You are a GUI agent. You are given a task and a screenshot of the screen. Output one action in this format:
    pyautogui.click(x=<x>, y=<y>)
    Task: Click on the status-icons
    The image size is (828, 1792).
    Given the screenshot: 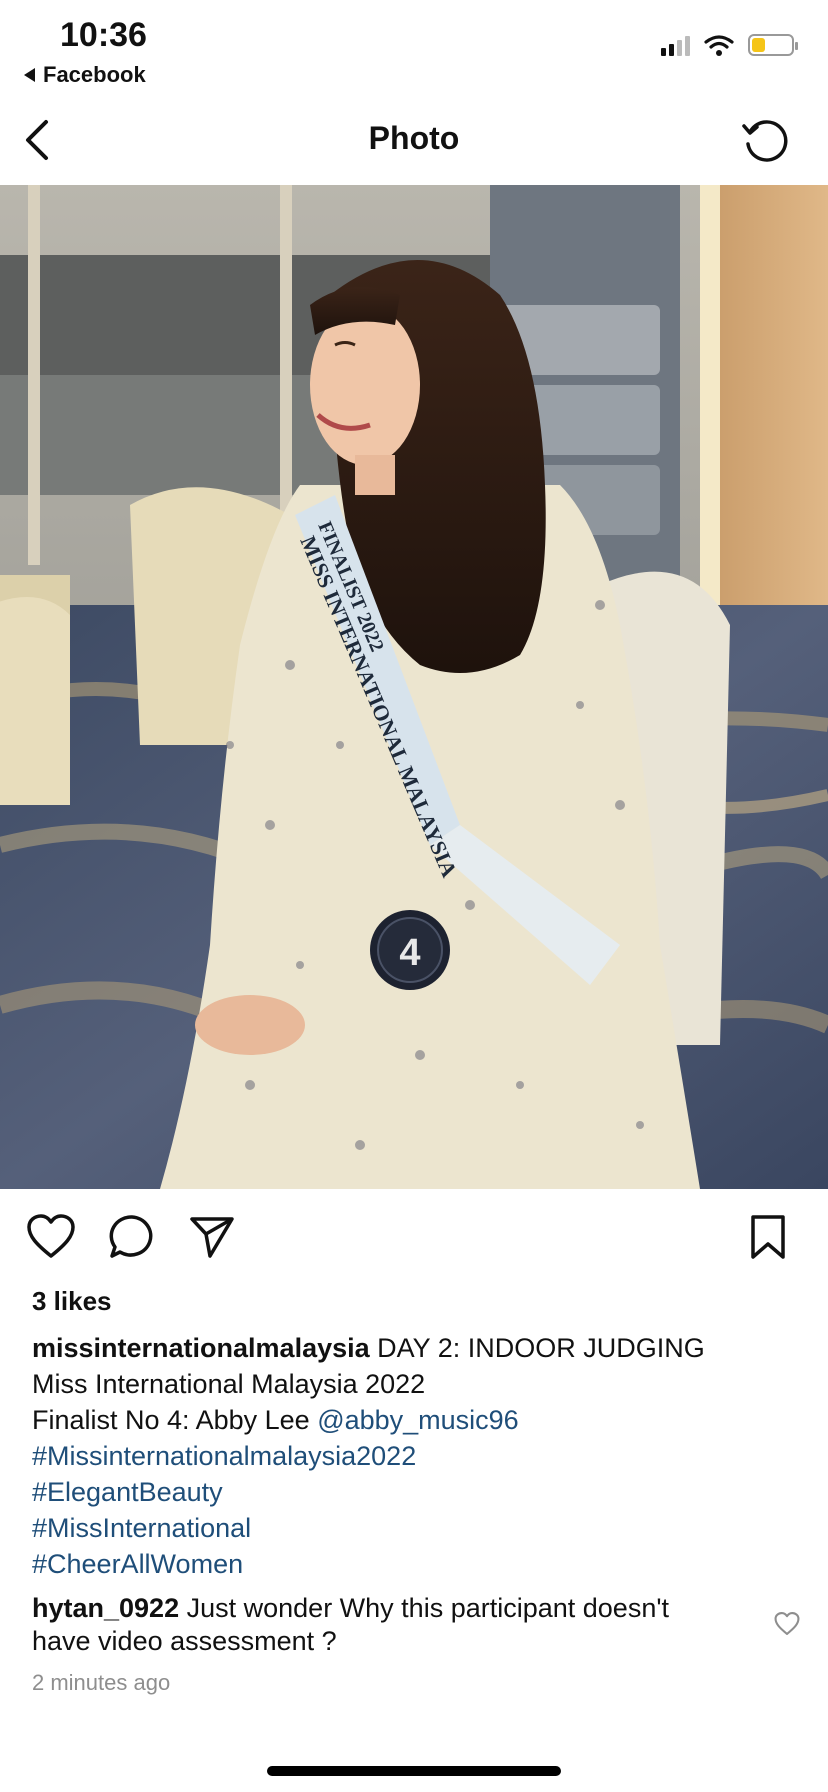 What is the action you would take?
    pyautogui.click(x=729, y=45)
    